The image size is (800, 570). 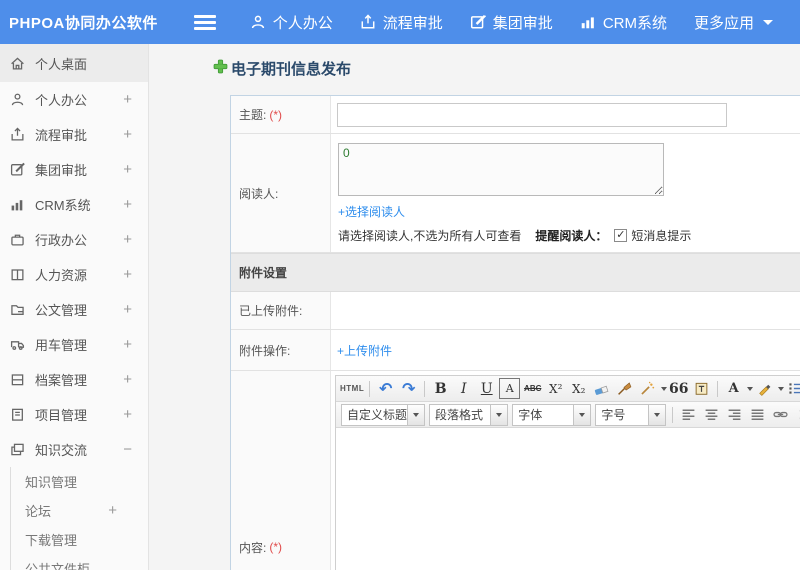 What do you see at coordinates (661, 236) in the screenshot?
I see `sms-remind-label: 短消息提示` at bounding box center [661, 236].